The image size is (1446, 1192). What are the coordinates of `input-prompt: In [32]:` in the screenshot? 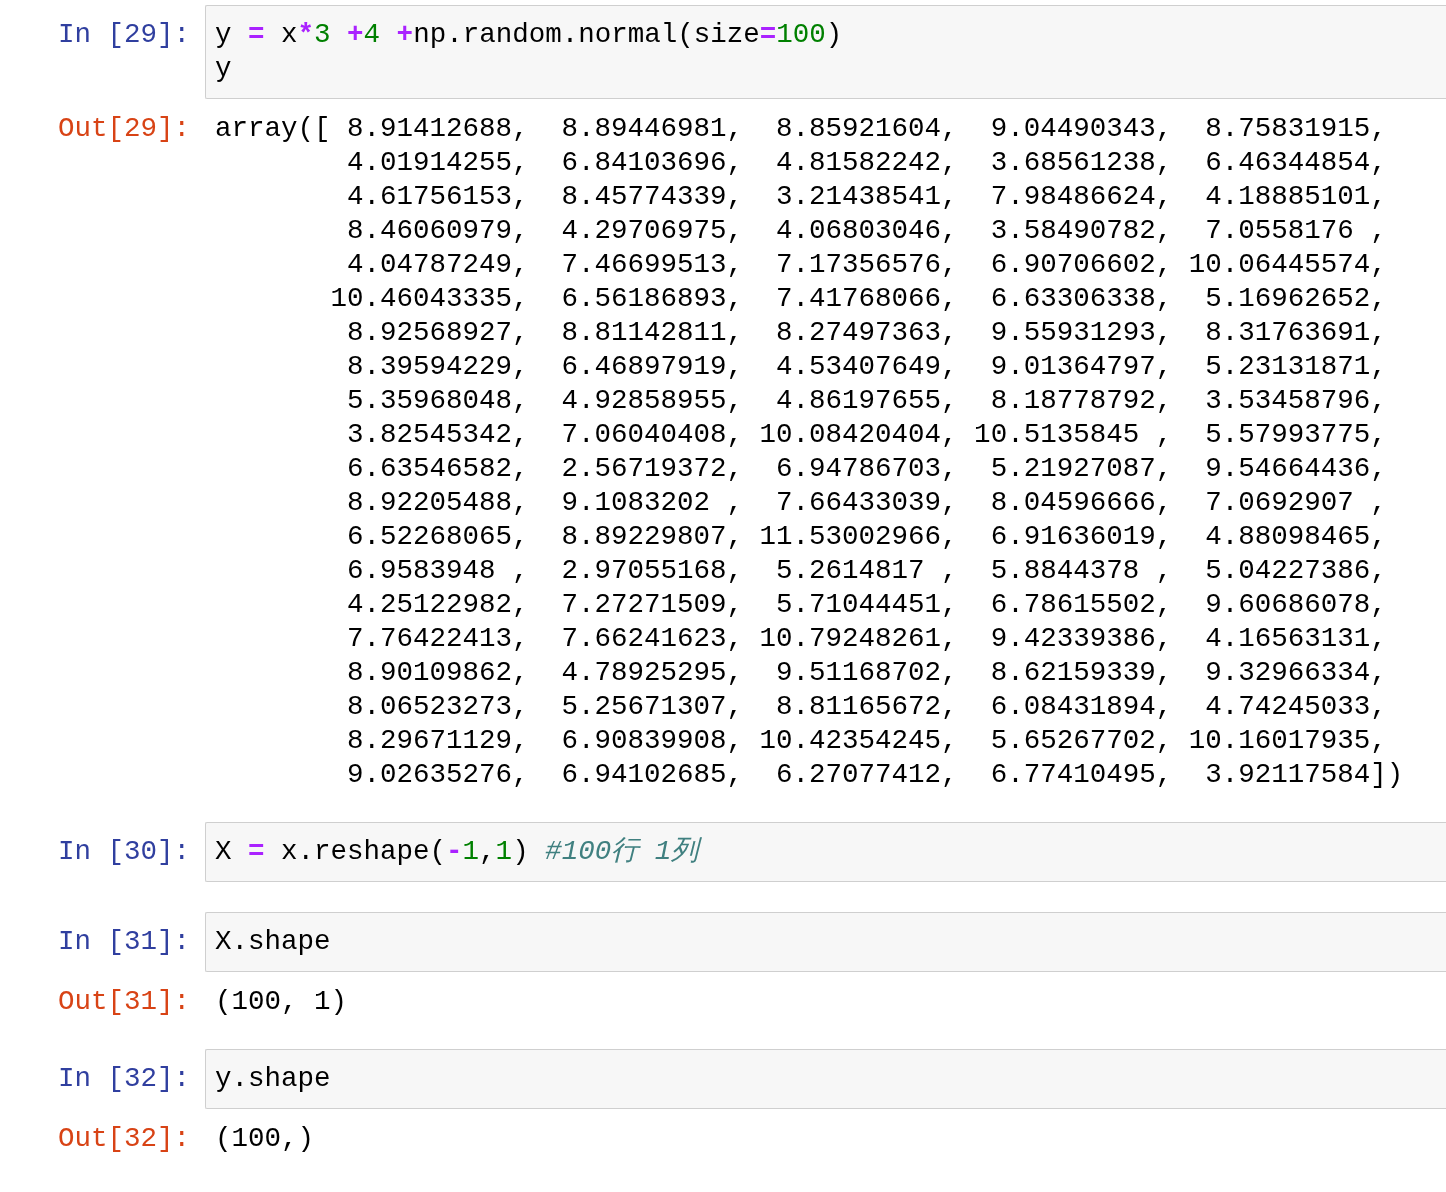 It's located at (123, 1079).